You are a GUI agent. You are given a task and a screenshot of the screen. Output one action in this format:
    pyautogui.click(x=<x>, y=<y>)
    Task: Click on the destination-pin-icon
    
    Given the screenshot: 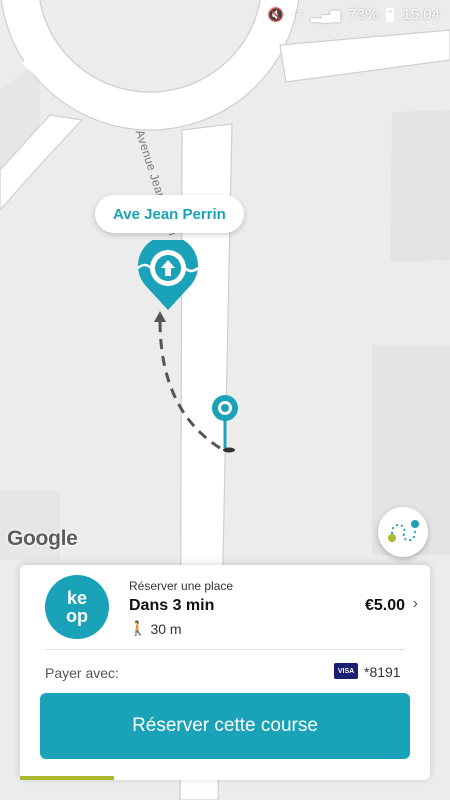 What is the action you would take?
    pyautogui.click(x=168, y=277)
    